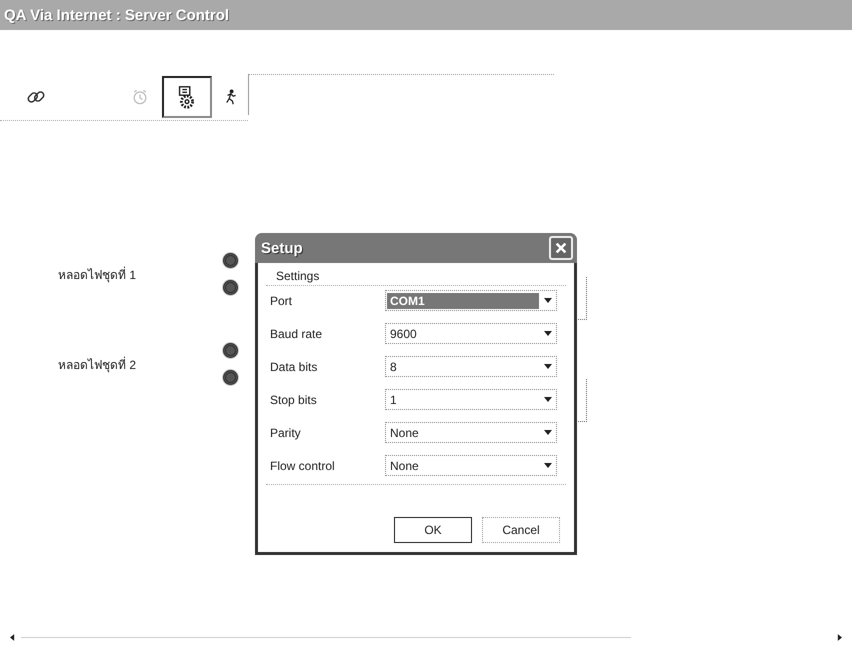 Image resolution: width=852 pixels, height=655 pixels. Describe the element at coordinates (281, 301) in the screenshot. I see `field-label: Port` at that location.